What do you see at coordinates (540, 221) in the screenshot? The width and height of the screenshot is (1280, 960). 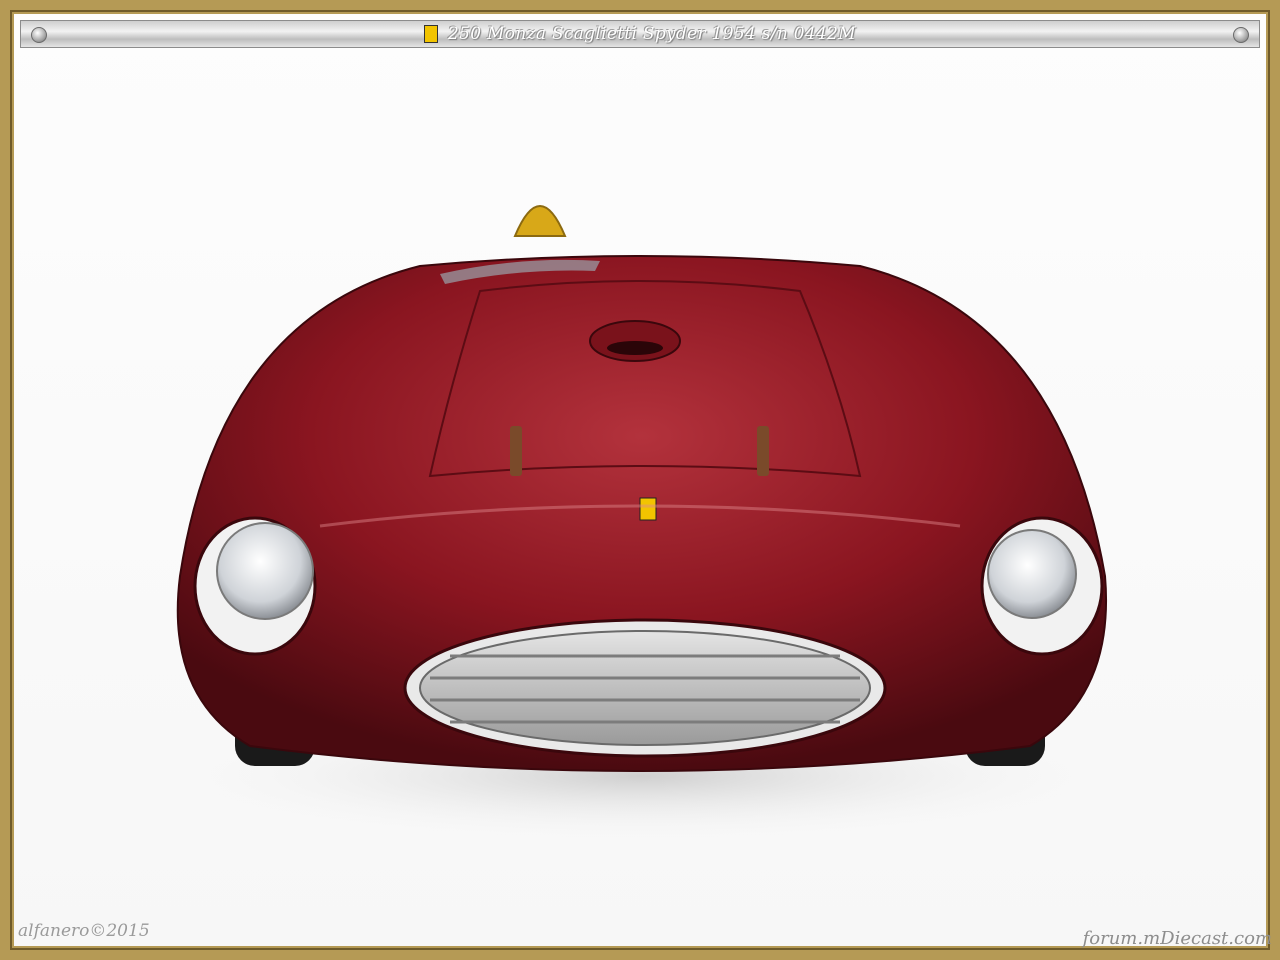 I see `yellow-headrest` at bounding box center [540, 221].